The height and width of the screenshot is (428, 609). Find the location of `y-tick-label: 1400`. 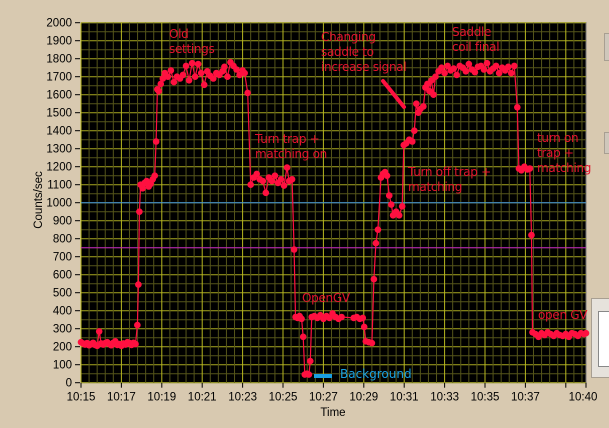

y-tick-label: 1400 is located at coordinates (59, 132).